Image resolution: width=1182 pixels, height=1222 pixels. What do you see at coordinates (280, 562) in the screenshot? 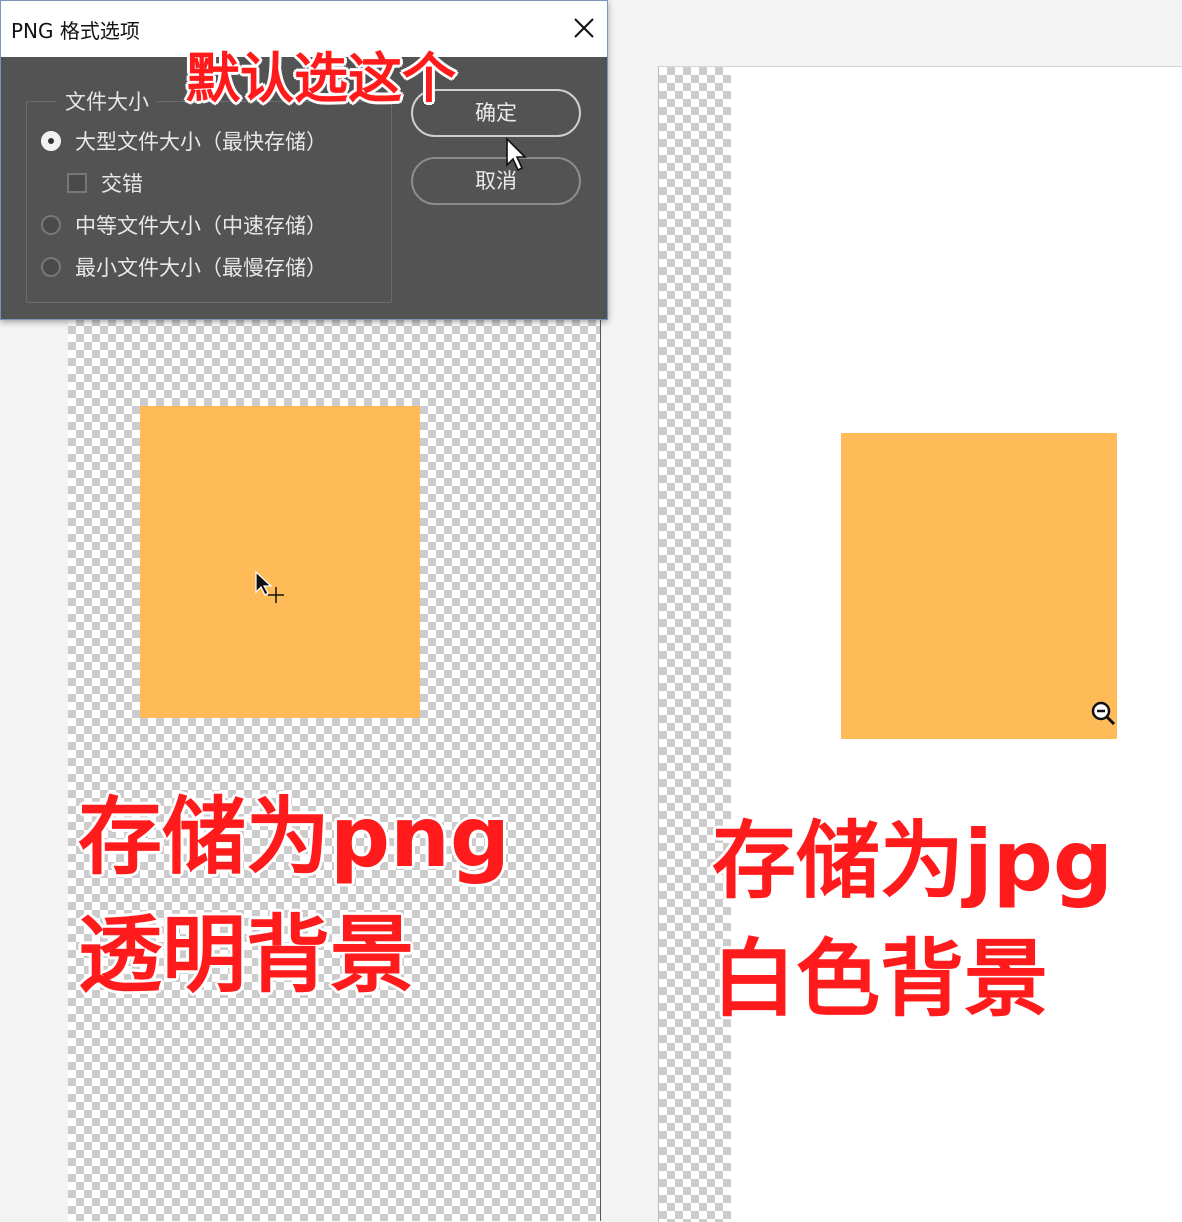
I see `png-orange-square` at bounding box center [280, 562].